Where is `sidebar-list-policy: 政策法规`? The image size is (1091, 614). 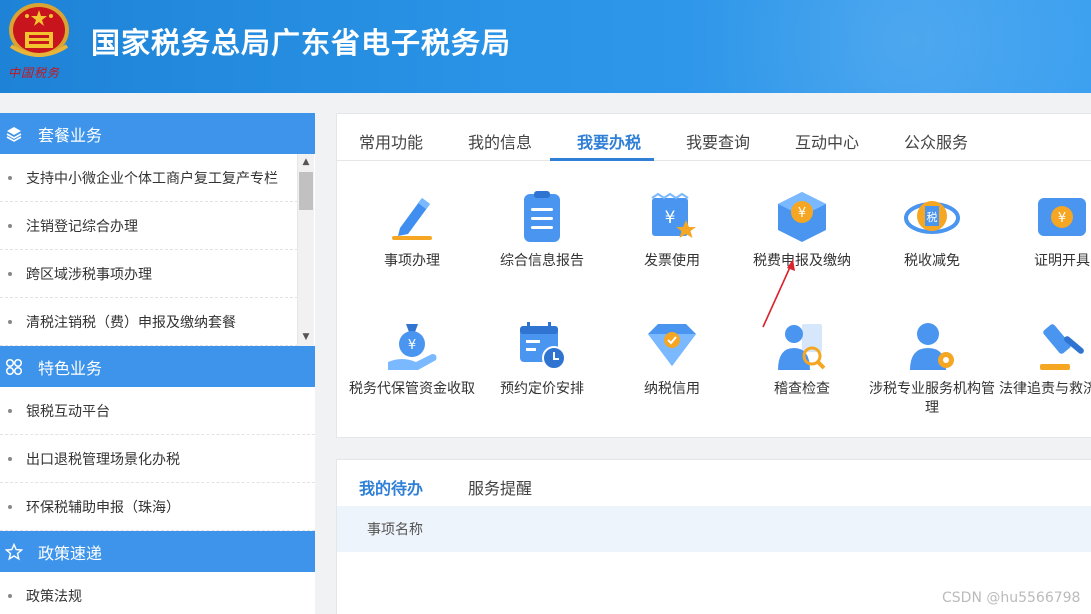 sidebar-list-policy: 政策法规 is located at coordinates (157, 593).